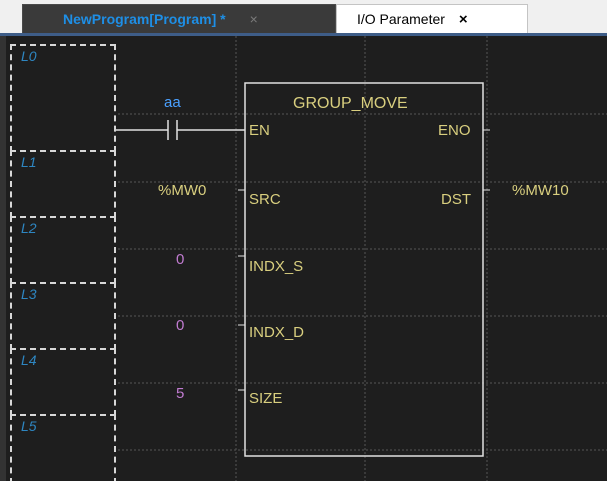  What do you see at coordinates (29, 360) in the screenshot?
I see `rung-number: L4` at bounding box center [29, 360].